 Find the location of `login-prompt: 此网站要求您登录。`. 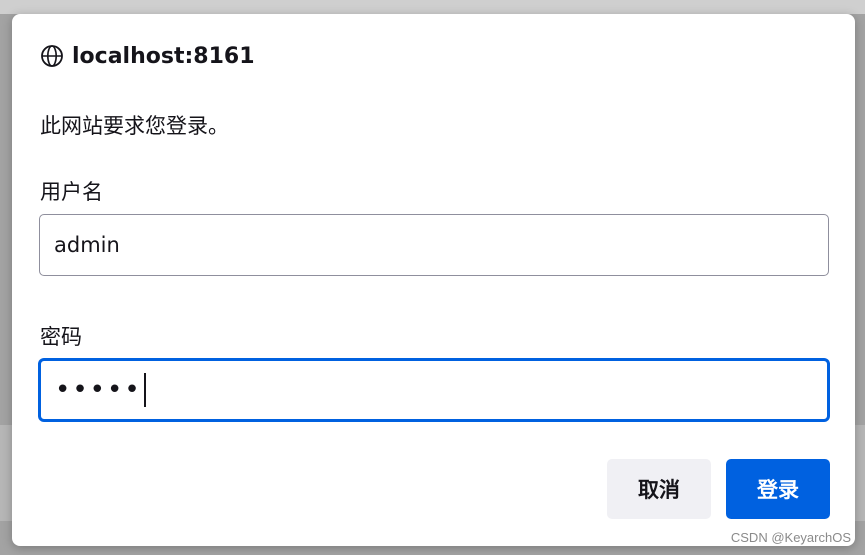

login-prompt: 此网站要求您登录。 is located at coordinates (134, 126).